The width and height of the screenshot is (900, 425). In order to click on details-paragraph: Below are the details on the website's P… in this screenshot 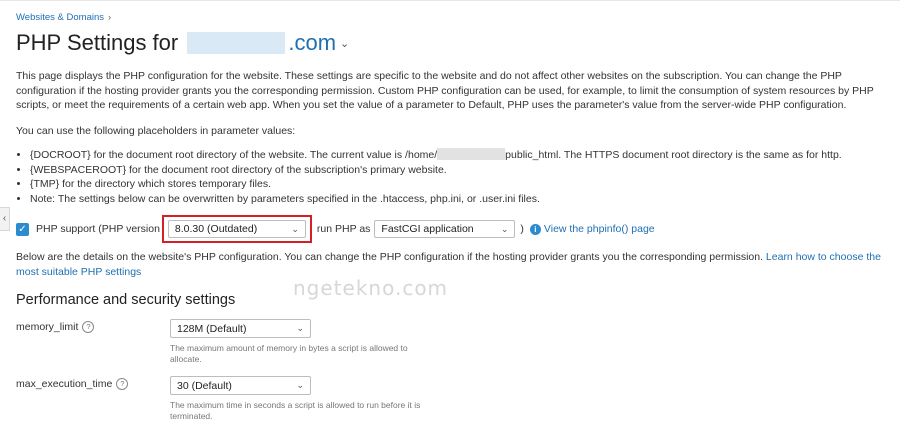, I will do `click(450, 264)`.